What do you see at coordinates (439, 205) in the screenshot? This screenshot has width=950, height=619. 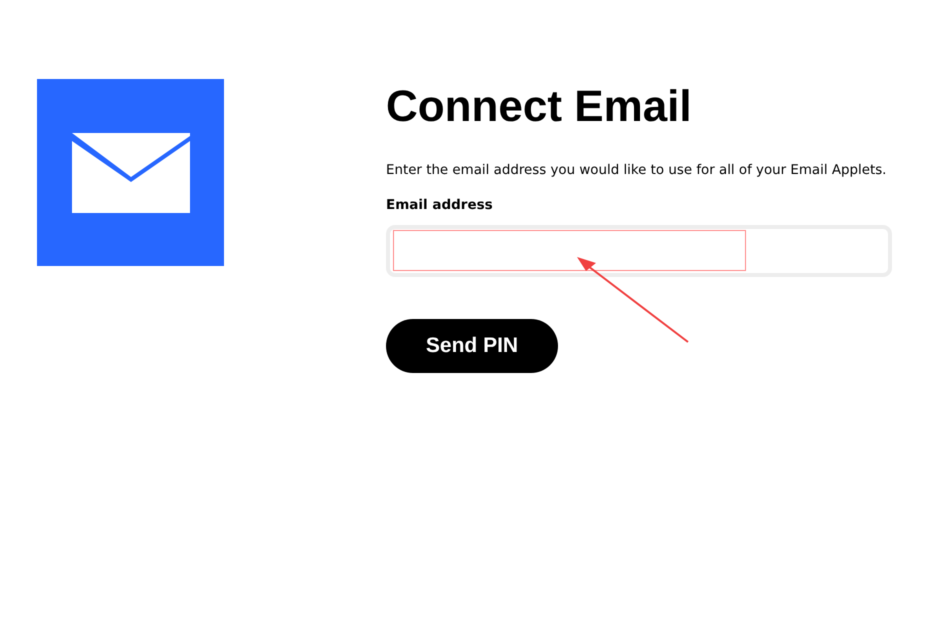 I see `field-label: Email address` at bounding box center [439, 205].